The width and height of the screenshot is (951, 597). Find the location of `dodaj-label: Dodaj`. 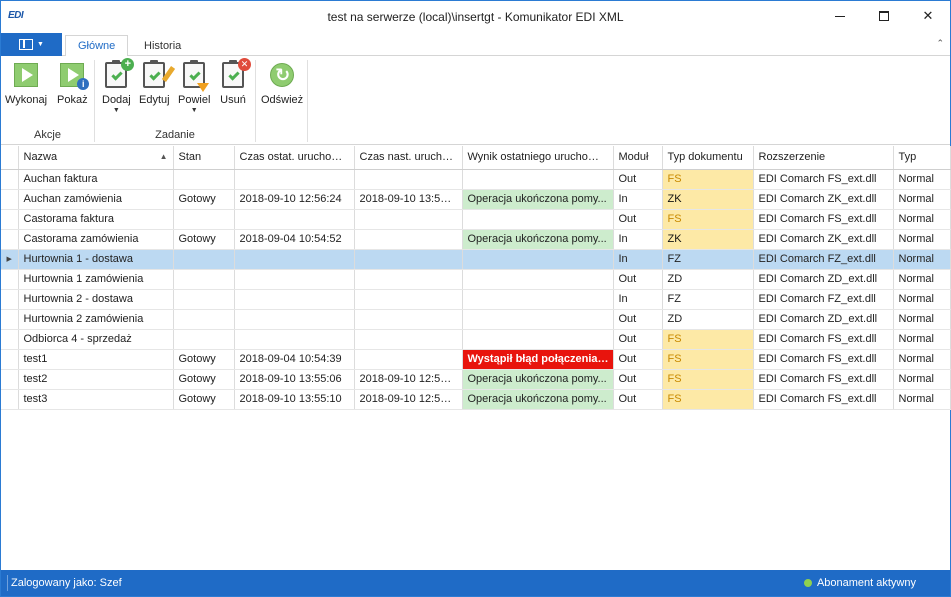

dodaj-label: Dodaj is located at coordinates (116, 100).